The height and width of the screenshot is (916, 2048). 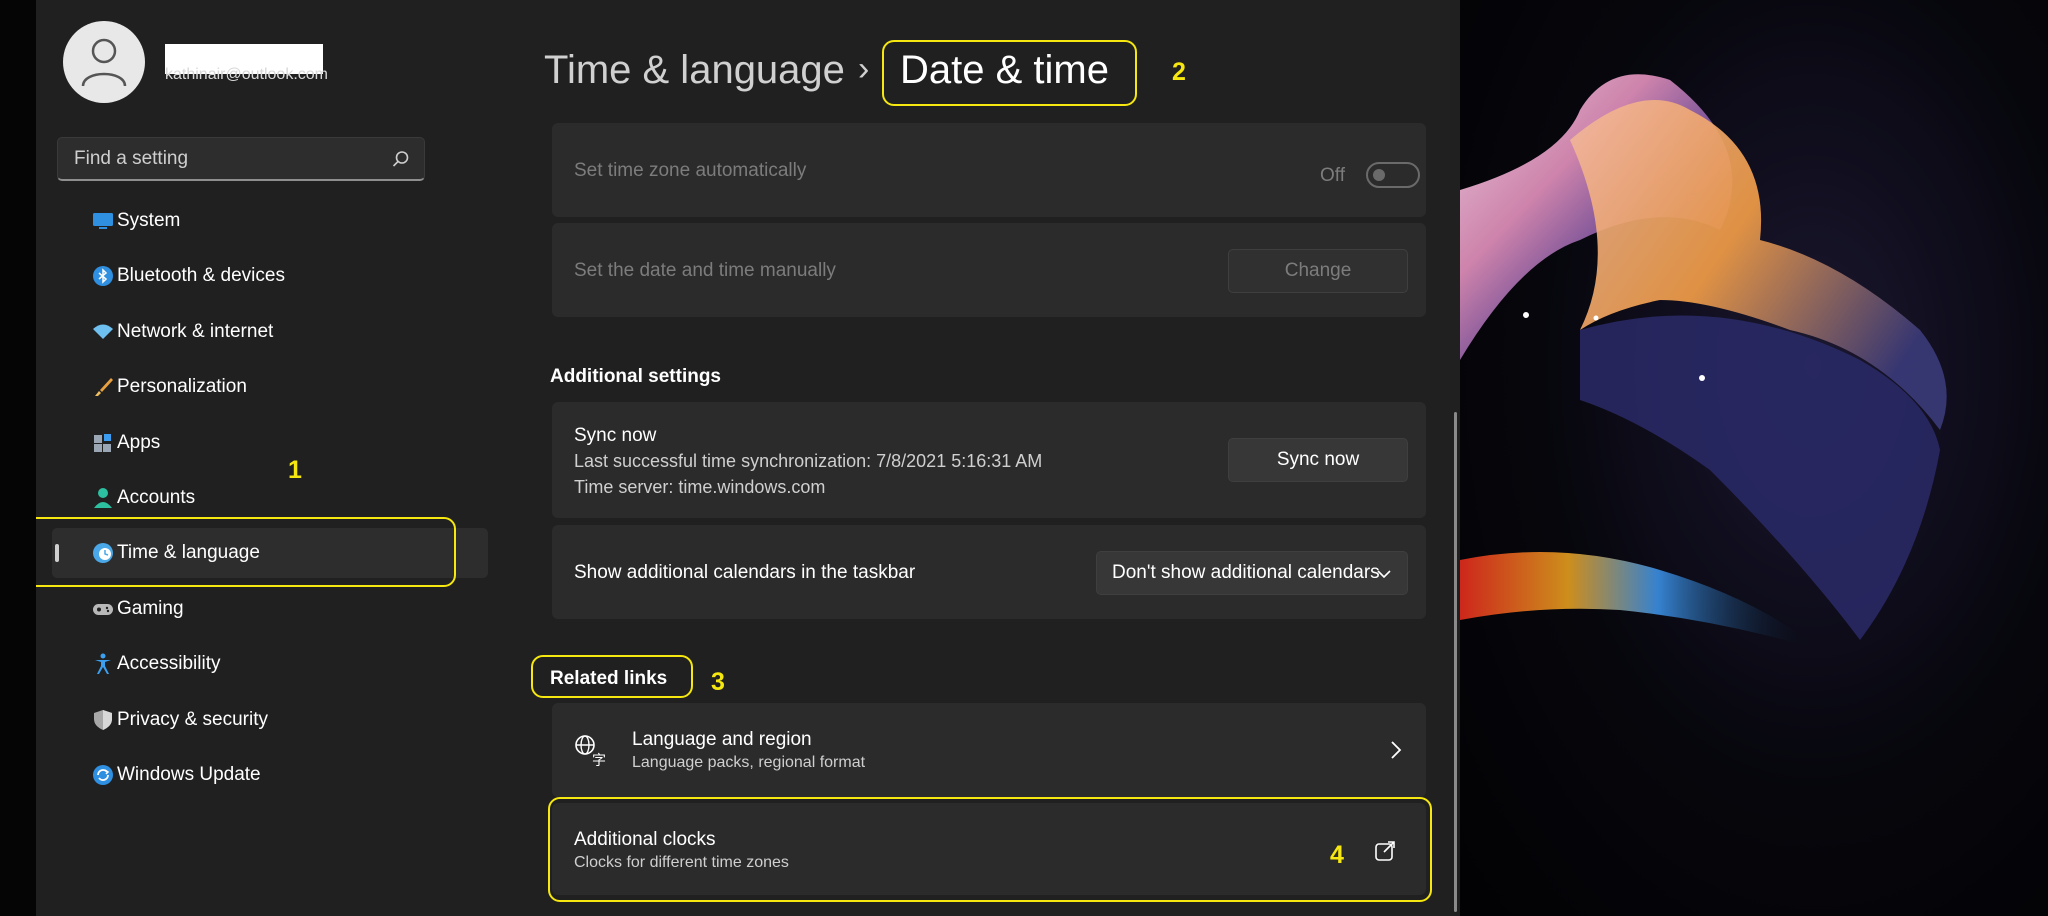 I want to click on monitor-icon, so click(x=103, y=221).